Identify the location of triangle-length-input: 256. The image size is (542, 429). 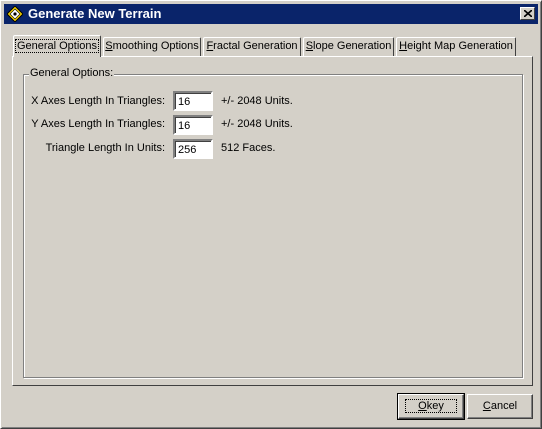
(193, 149).